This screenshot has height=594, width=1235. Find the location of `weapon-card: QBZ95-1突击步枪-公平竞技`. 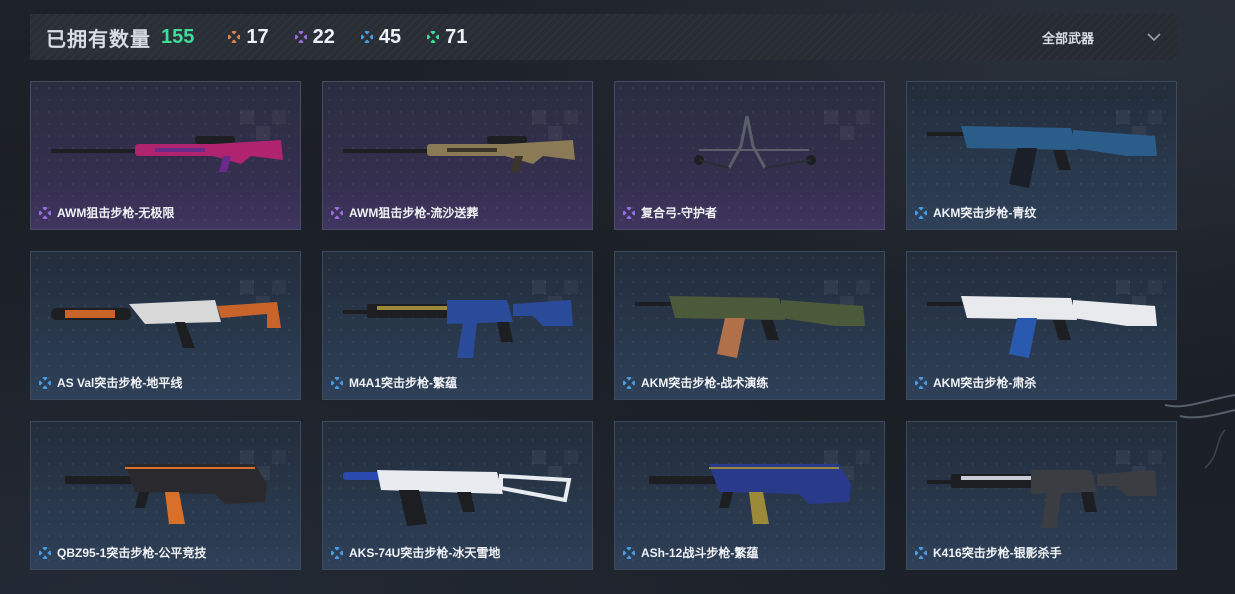

weapon-card: QBZ95-1突击步枪-公平竞技 is located at coordinates (165, 495).